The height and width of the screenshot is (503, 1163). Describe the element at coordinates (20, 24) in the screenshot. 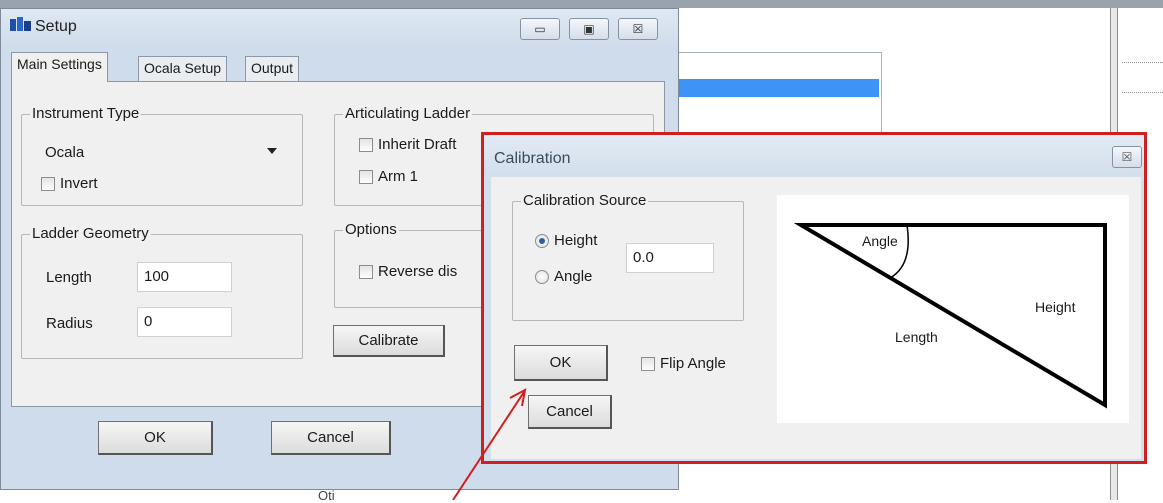

I see `app-icon` at that location.